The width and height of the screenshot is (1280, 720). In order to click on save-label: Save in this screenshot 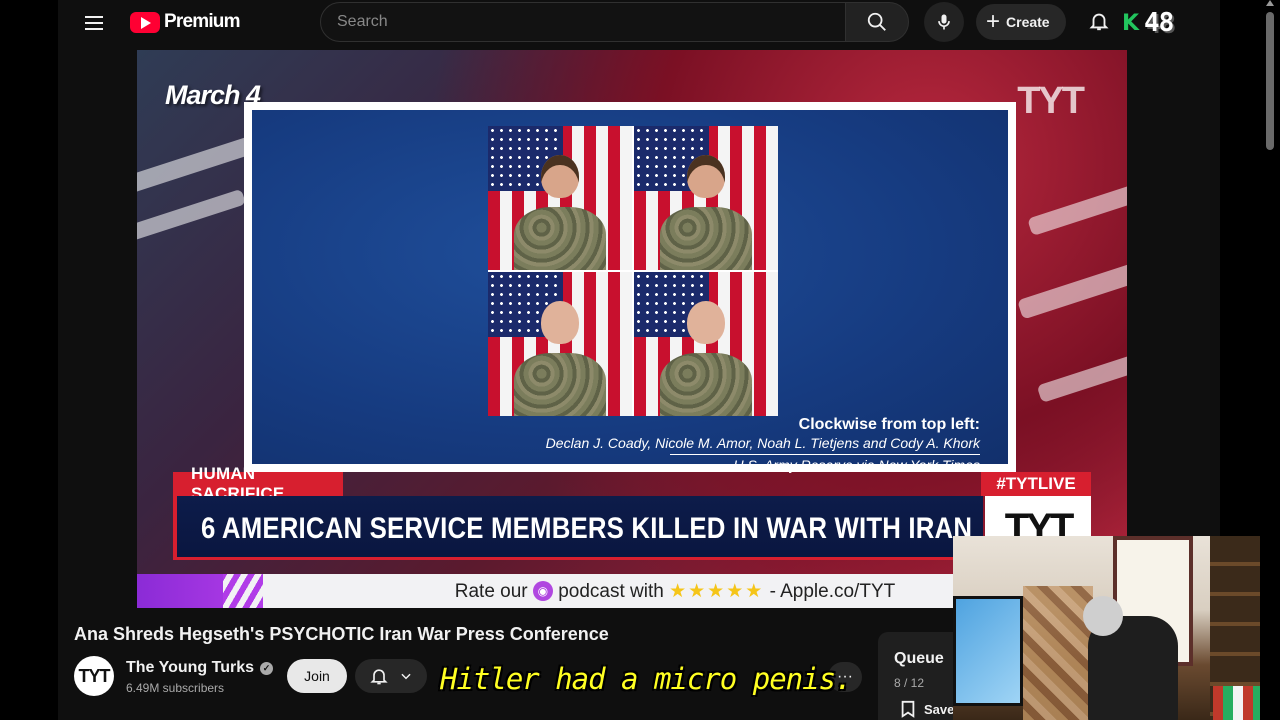, I will do `click(939, 709)`.